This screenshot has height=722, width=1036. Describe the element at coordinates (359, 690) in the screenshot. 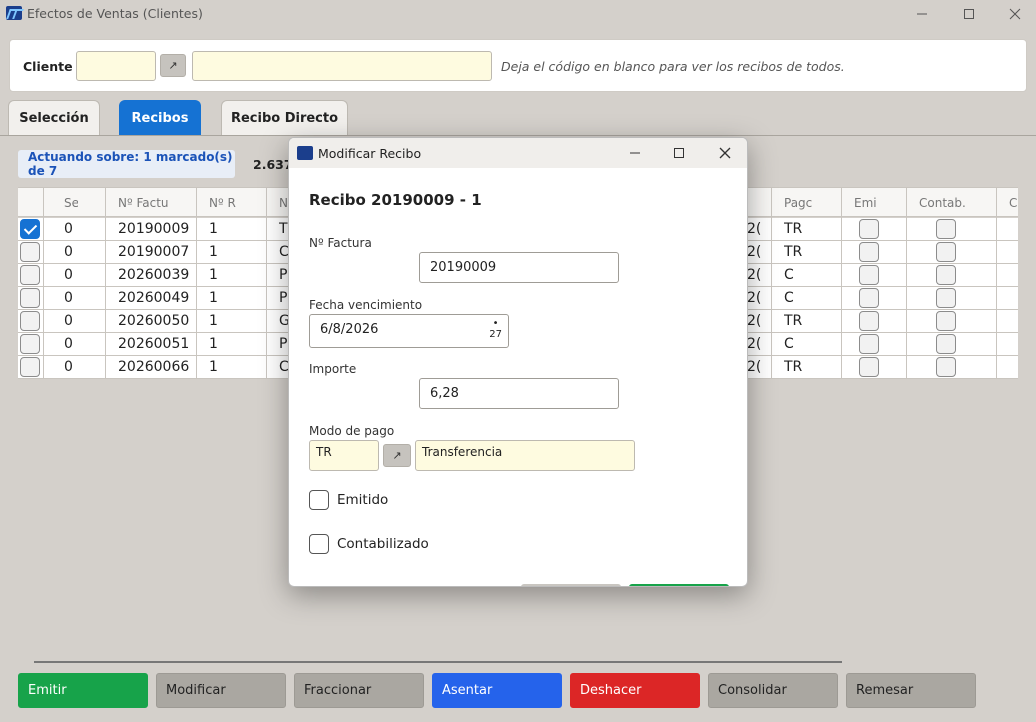

I see `fraccionar-button: Fraccionar` at that location.